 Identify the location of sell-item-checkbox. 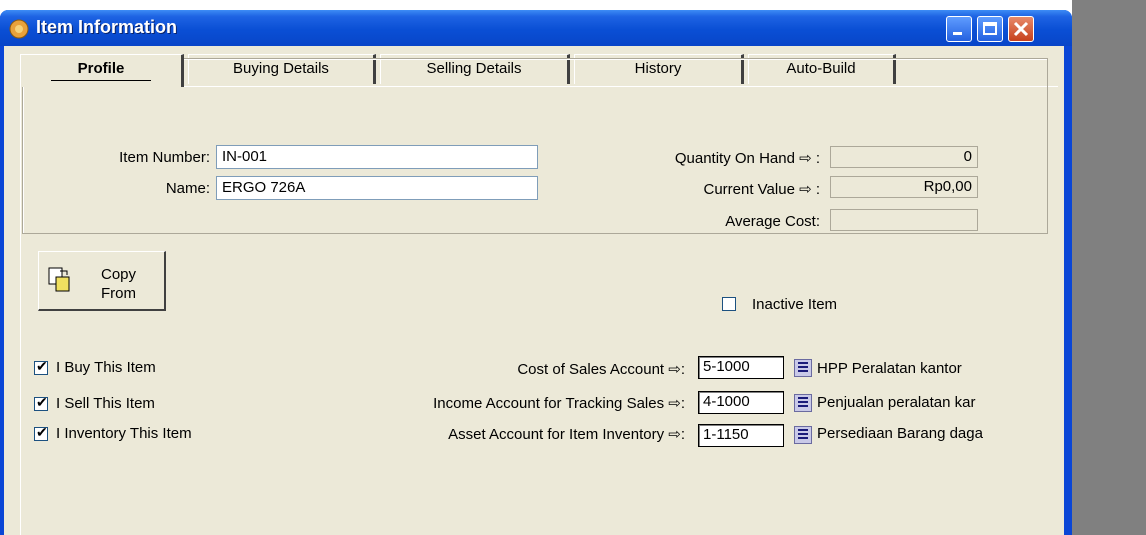
(41, 402).